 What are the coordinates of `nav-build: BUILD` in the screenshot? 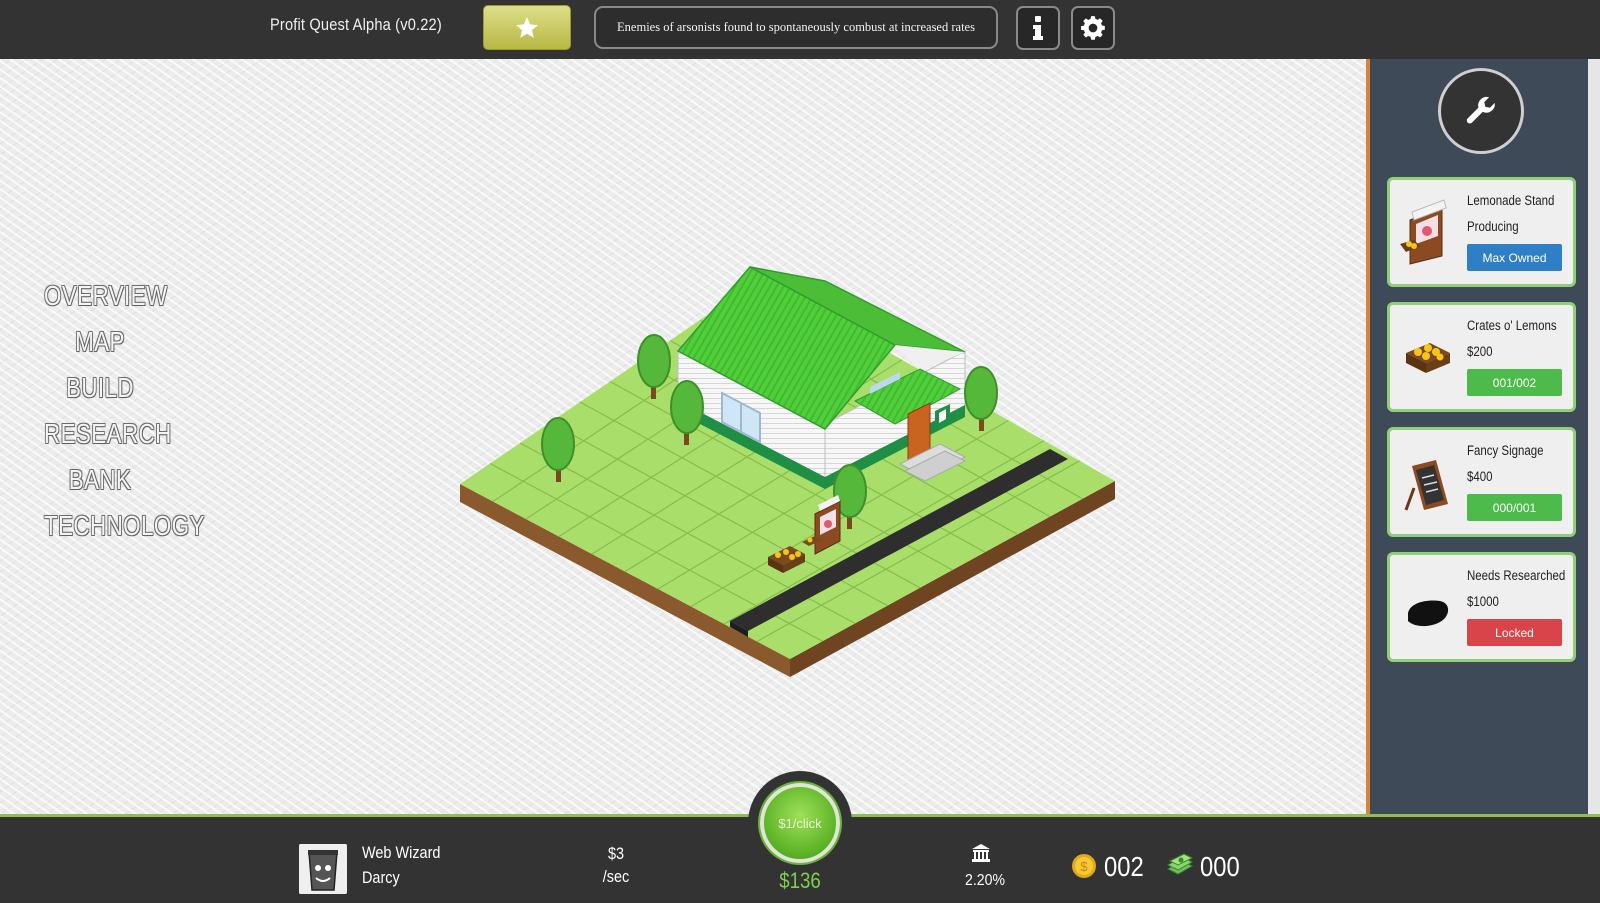 It's located at (100, 388).